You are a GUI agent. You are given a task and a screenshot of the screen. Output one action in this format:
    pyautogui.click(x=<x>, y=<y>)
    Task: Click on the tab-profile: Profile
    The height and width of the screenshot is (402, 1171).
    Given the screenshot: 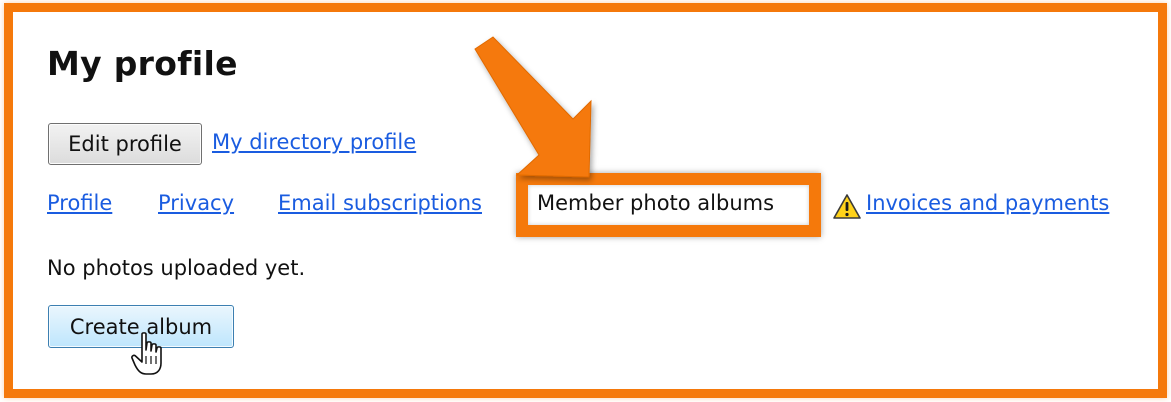 What is the action you would take?
    pyautogui.click(x=79, y=203)
    